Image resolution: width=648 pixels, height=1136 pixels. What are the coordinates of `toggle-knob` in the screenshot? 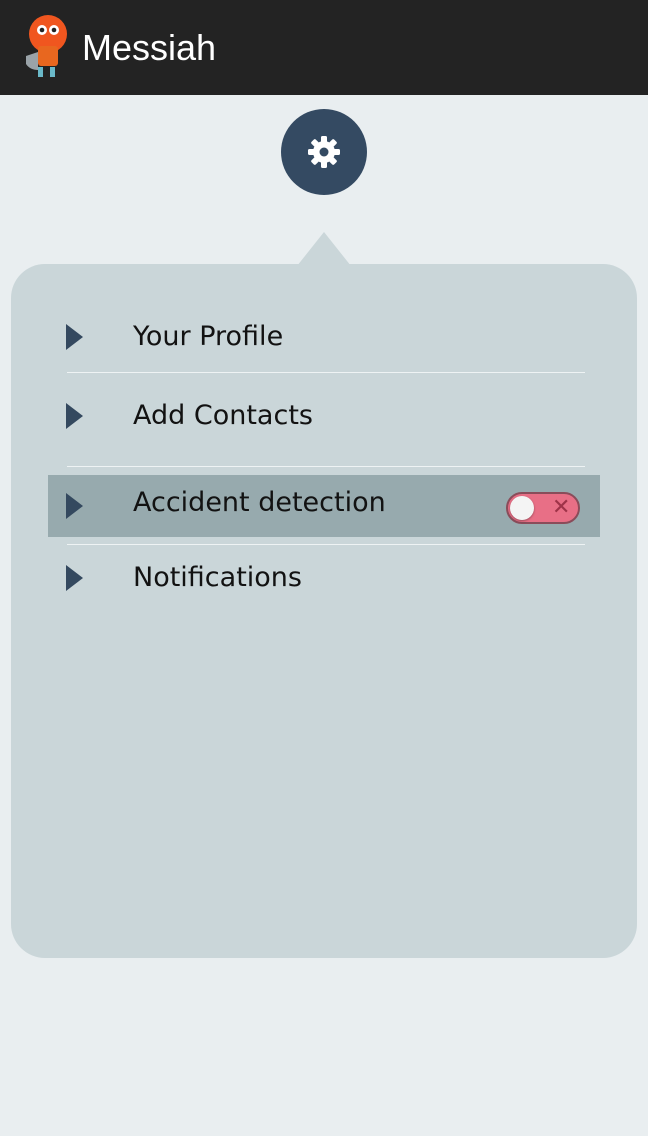 It's located at (522, 508).